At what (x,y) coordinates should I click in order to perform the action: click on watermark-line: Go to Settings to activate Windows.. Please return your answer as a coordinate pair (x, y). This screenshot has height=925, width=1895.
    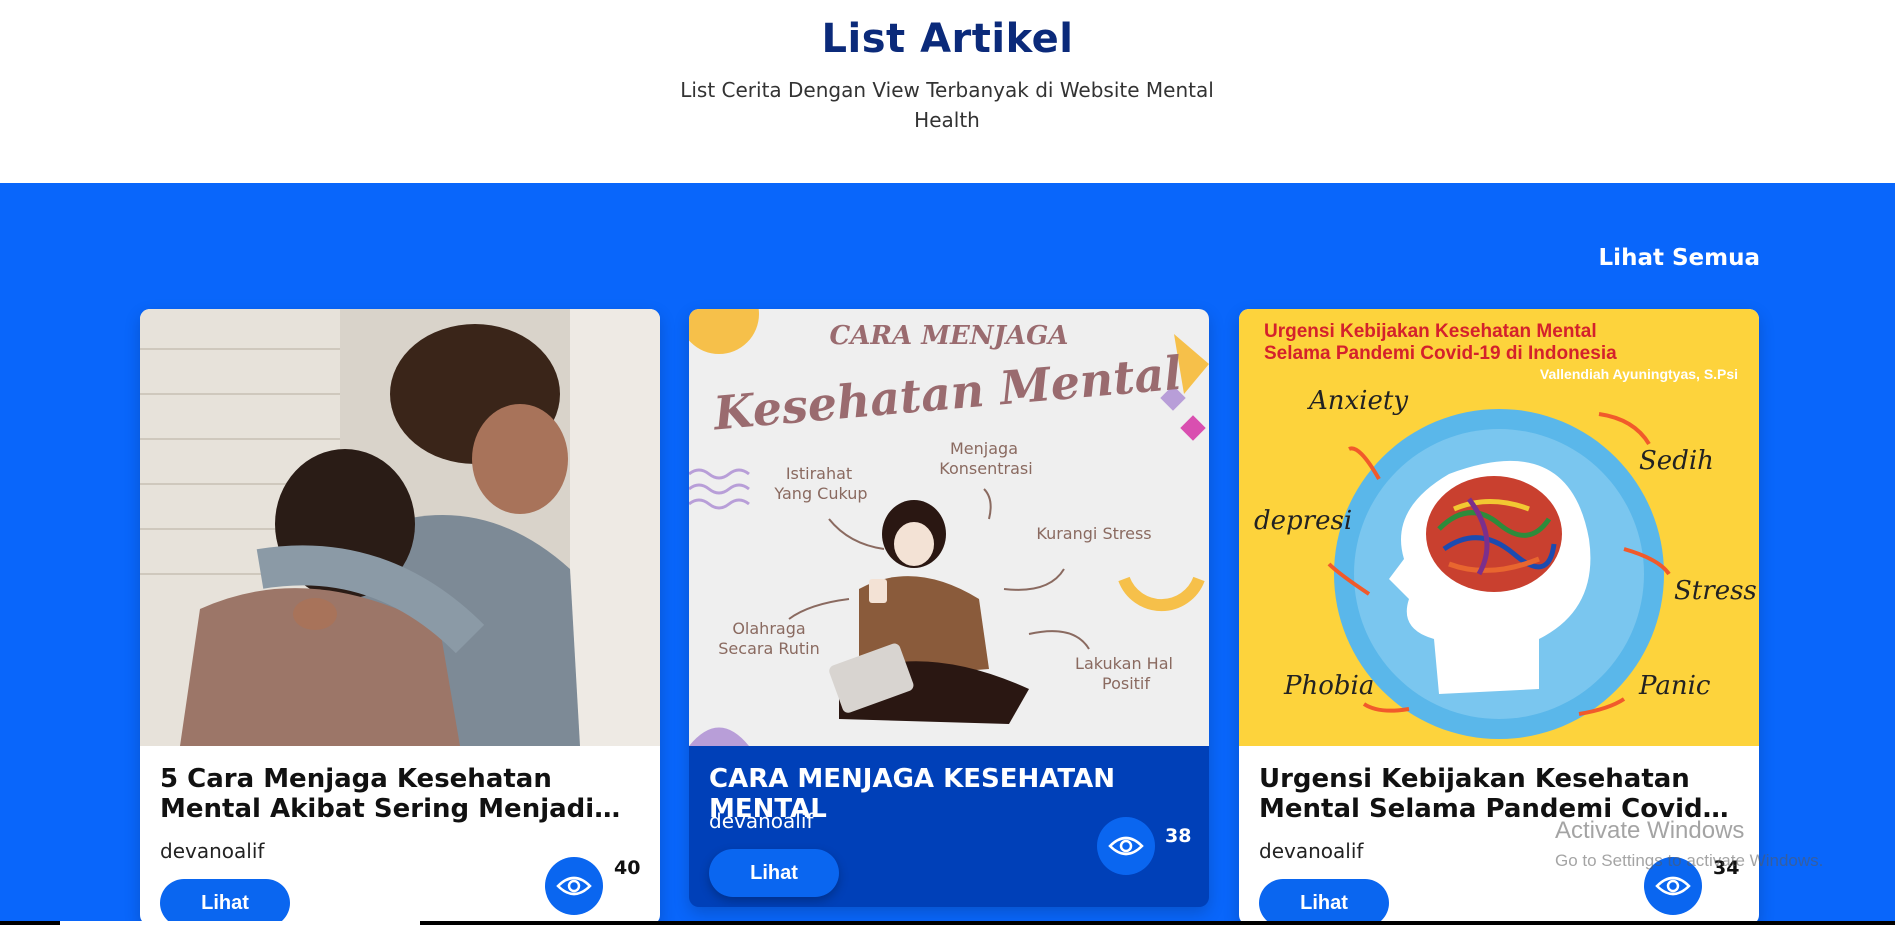
    Looking at the image, I should click on (1689, 860).